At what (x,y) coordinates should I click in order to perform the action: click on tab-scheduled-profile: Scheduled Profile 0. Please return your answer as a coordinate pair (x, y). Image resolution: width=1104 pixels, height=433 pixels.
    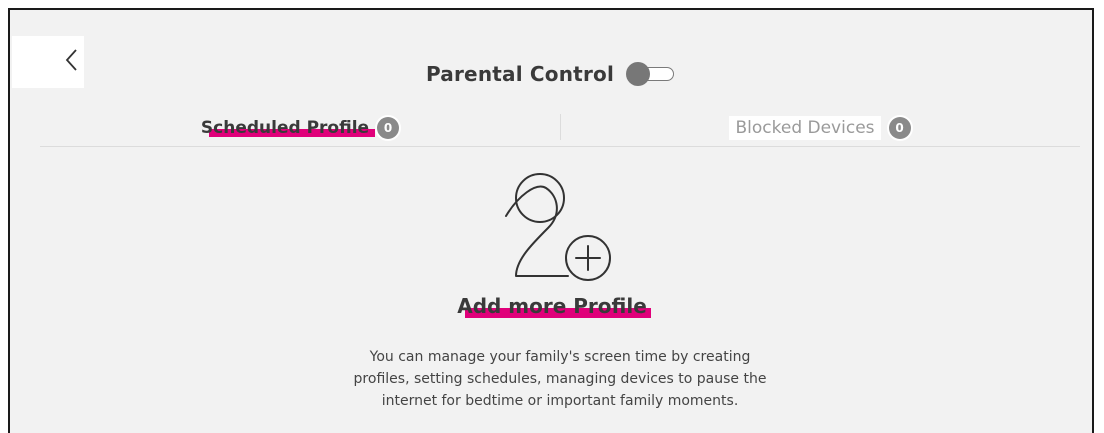
    Looking at the image, I should click on (300, 128).